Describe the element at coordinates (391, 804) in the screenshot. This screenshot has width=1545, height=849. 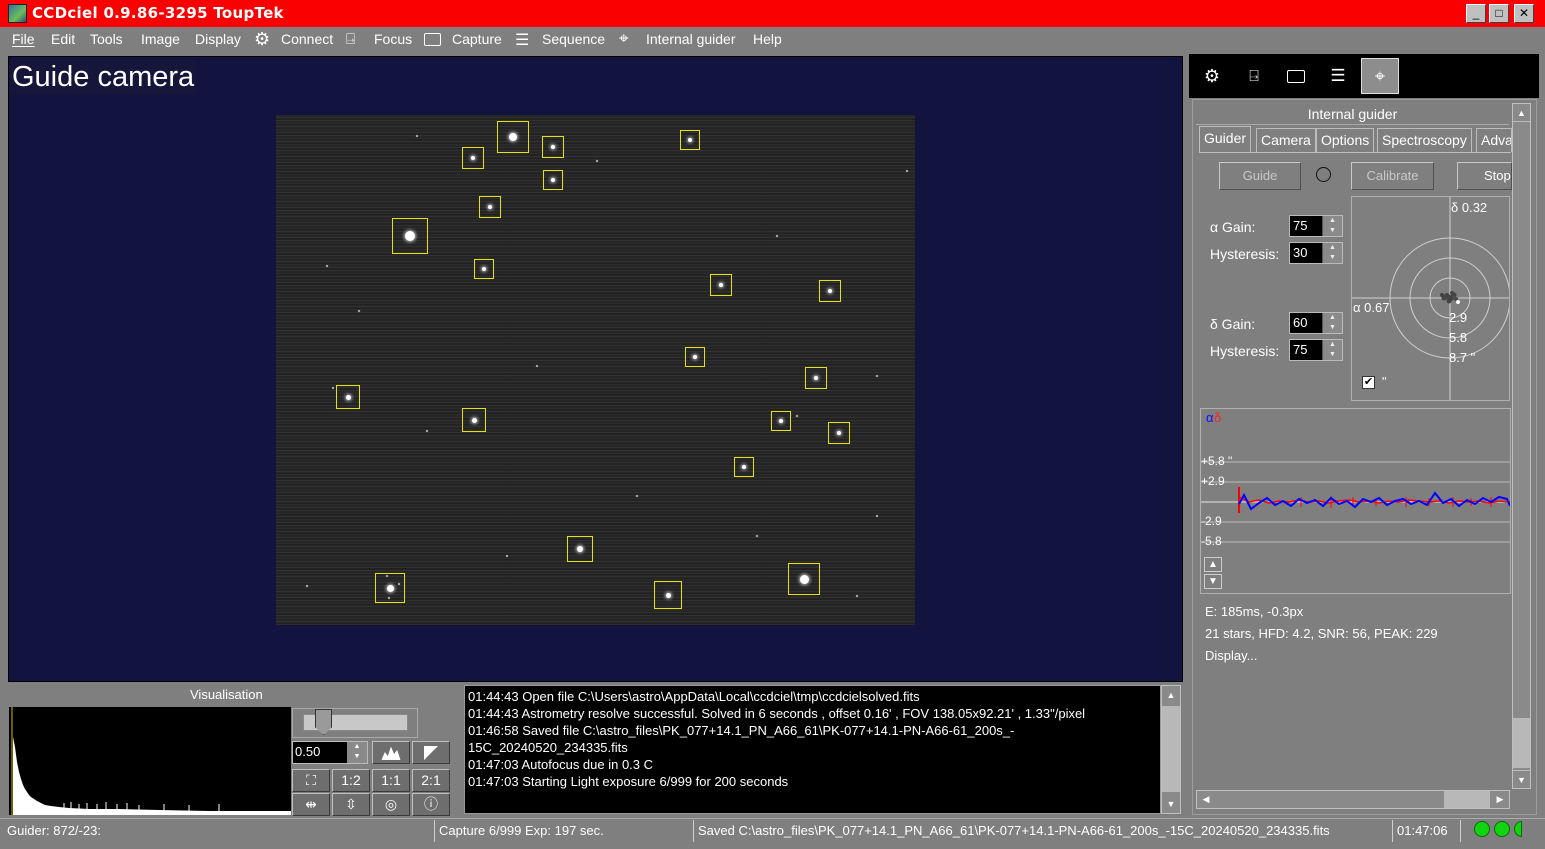
I see `center-icon: ◎` at that location.